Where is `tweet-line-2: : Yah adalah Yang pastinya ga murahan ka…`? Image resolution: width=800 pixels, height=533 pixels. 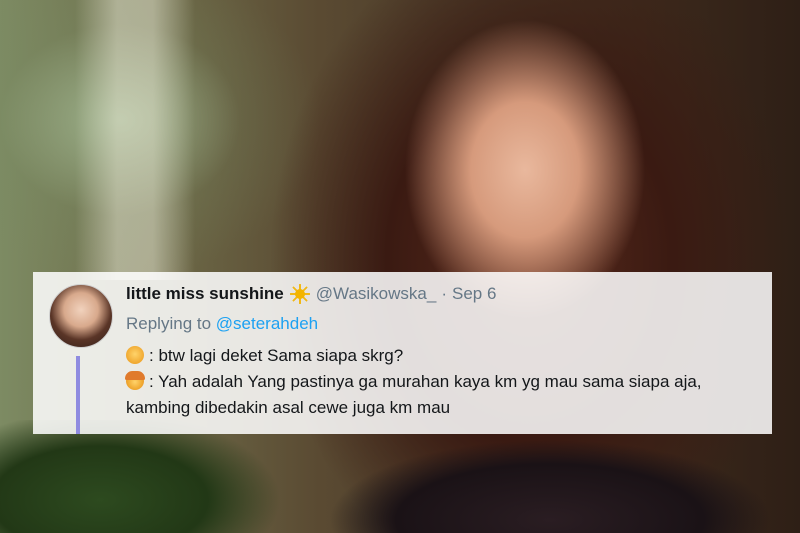
tweet-line-2: : Yah adalah Yang pastinya ga murahan ka… is located at coordinates (443, 382).